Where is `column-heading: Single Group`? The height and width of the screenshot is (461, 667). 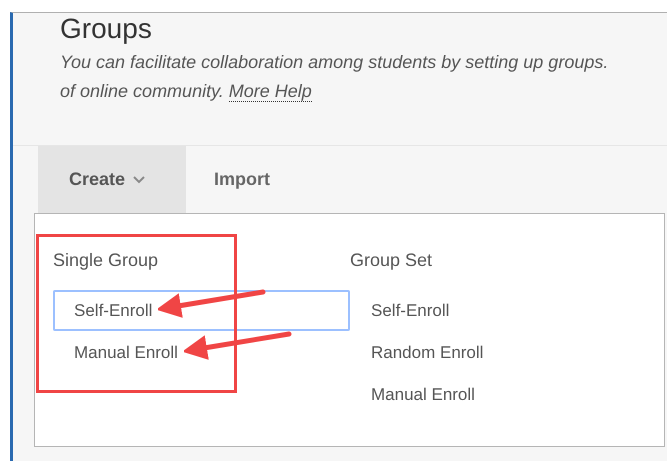
column-heading: Single Group is located at coordinates (105, 260).